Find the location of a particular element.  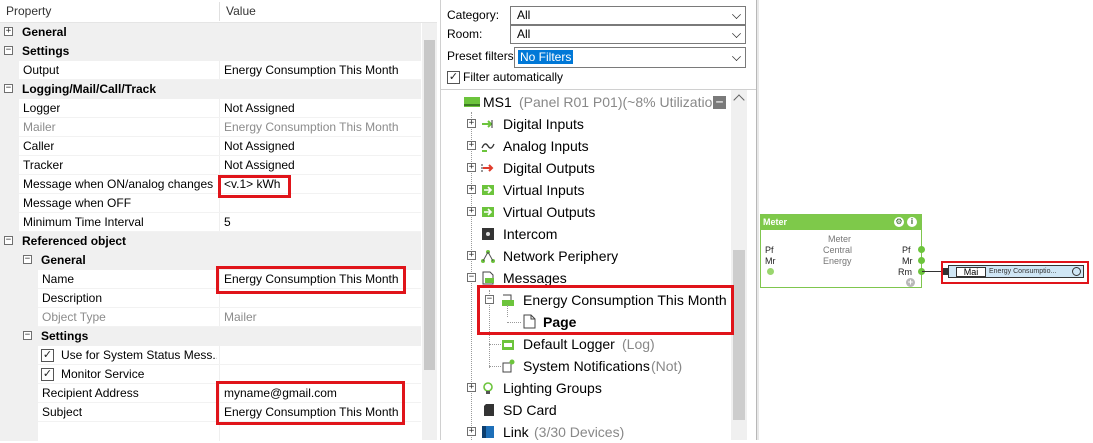

category-dropdown: All is located at coordinates (628, 15).